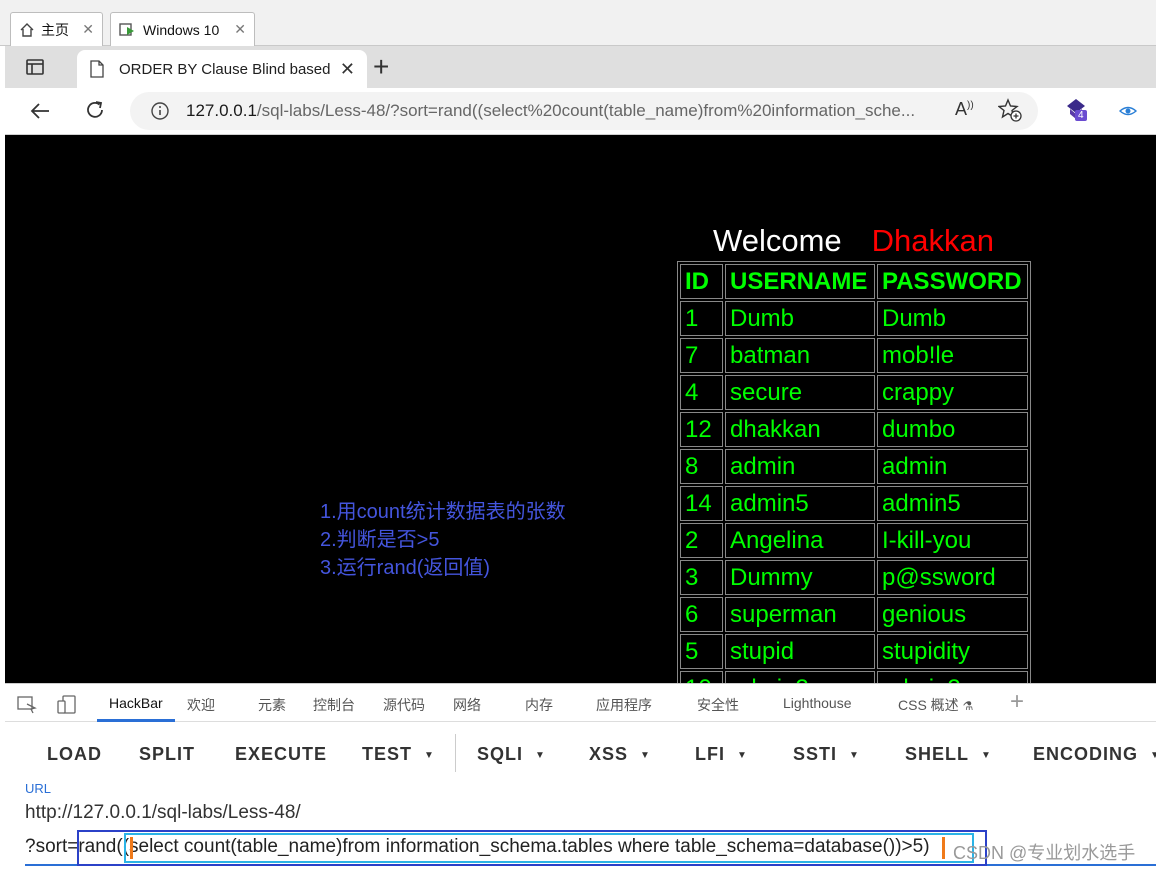  What do you see at coordinates (964, 109) in the screenshot?
I see `read-aloud-icon: A))` at bounding box center [964, 109].